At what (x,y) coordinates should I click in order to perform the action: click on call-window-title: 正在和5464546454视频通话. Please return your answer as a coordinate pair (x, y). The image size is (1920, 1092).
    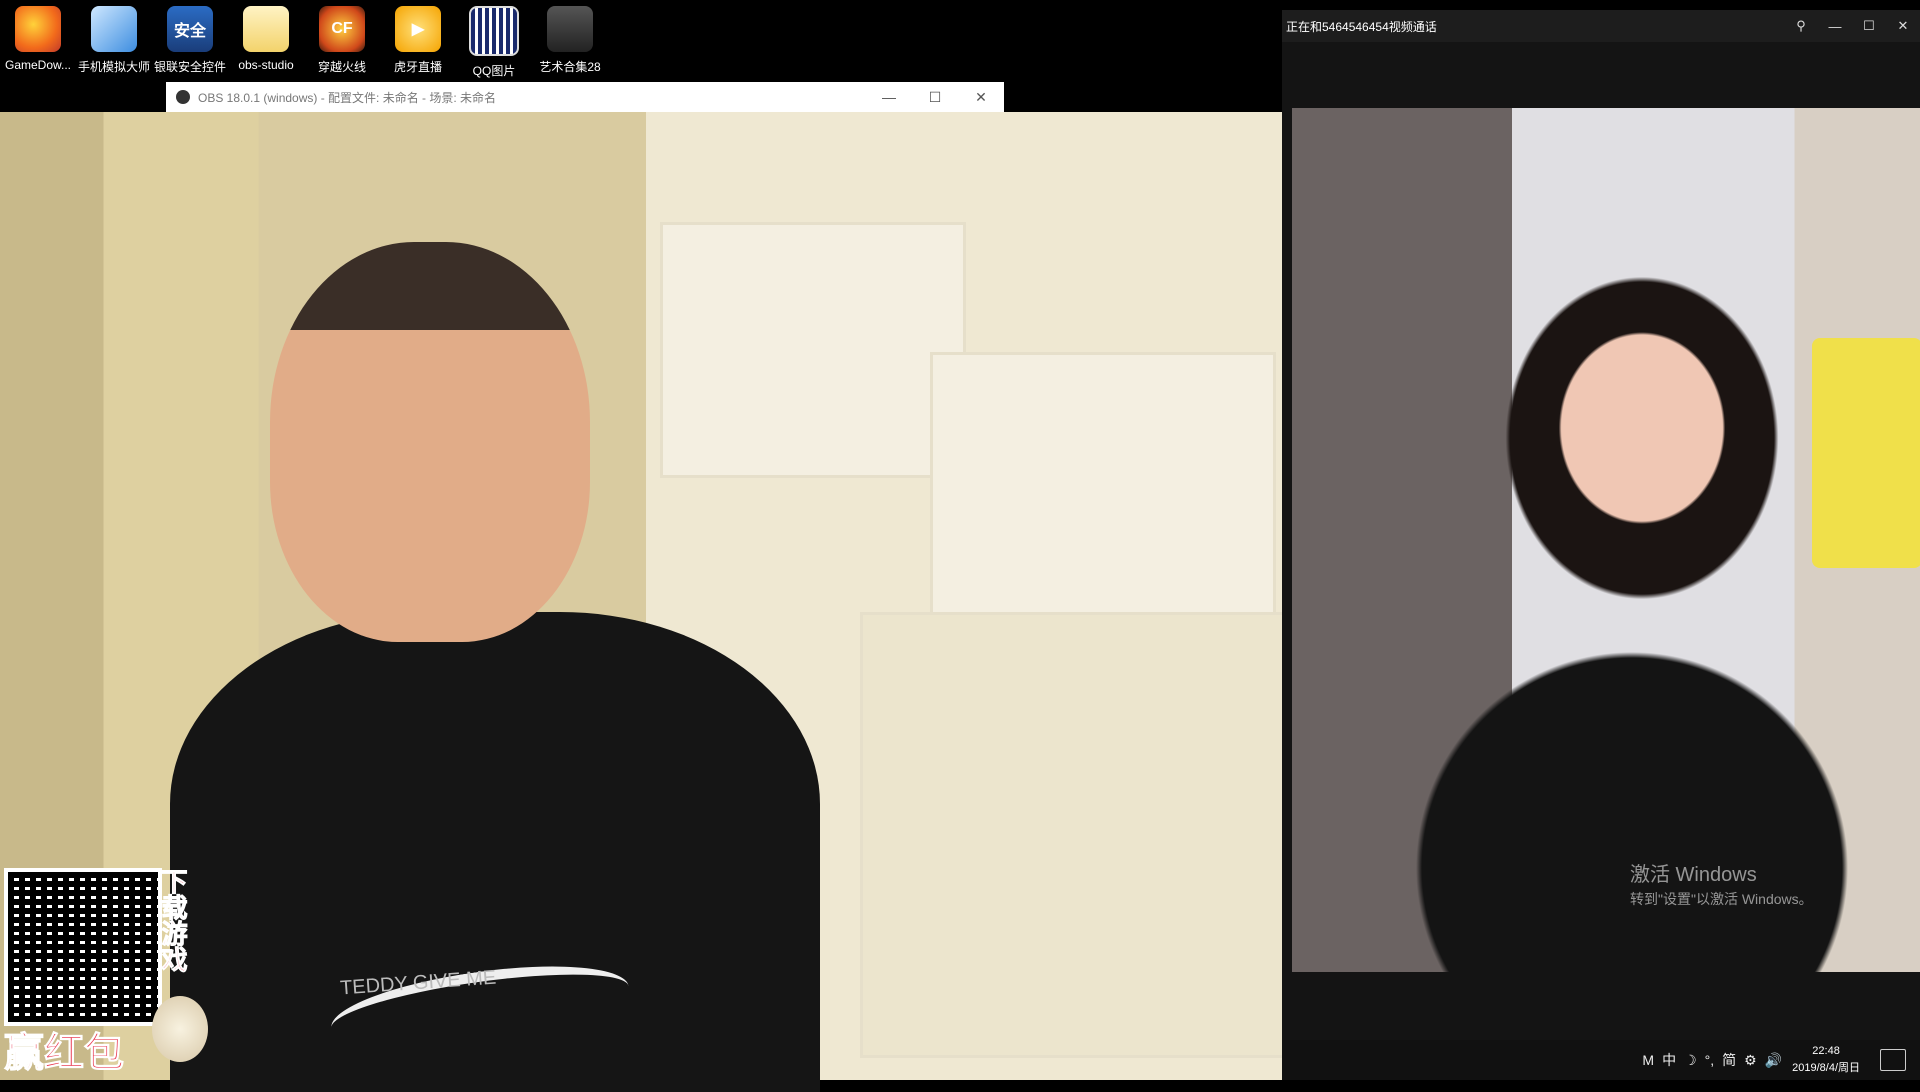
    Looking at the image, I should click on (1361, 26).